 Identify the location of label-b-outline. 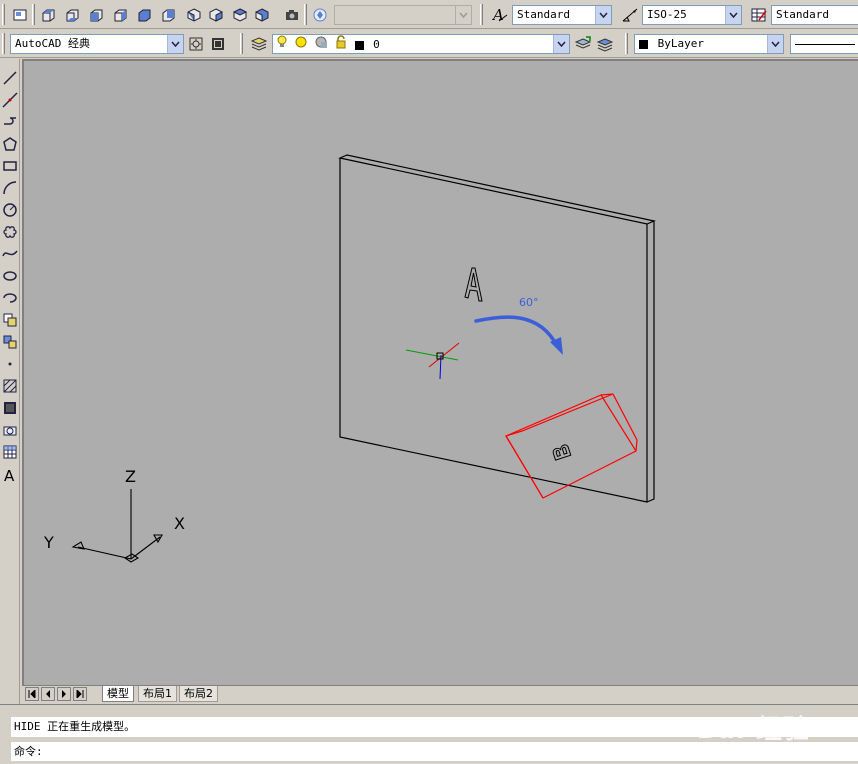
(562, 452).